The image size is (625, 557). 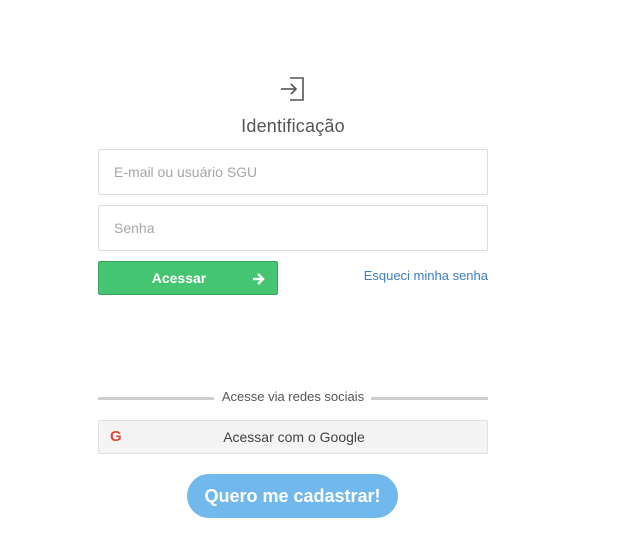 What do you see at coordinates (293, 228) in the screenshot?
I see `password-field` at bounding box center [293, 228].